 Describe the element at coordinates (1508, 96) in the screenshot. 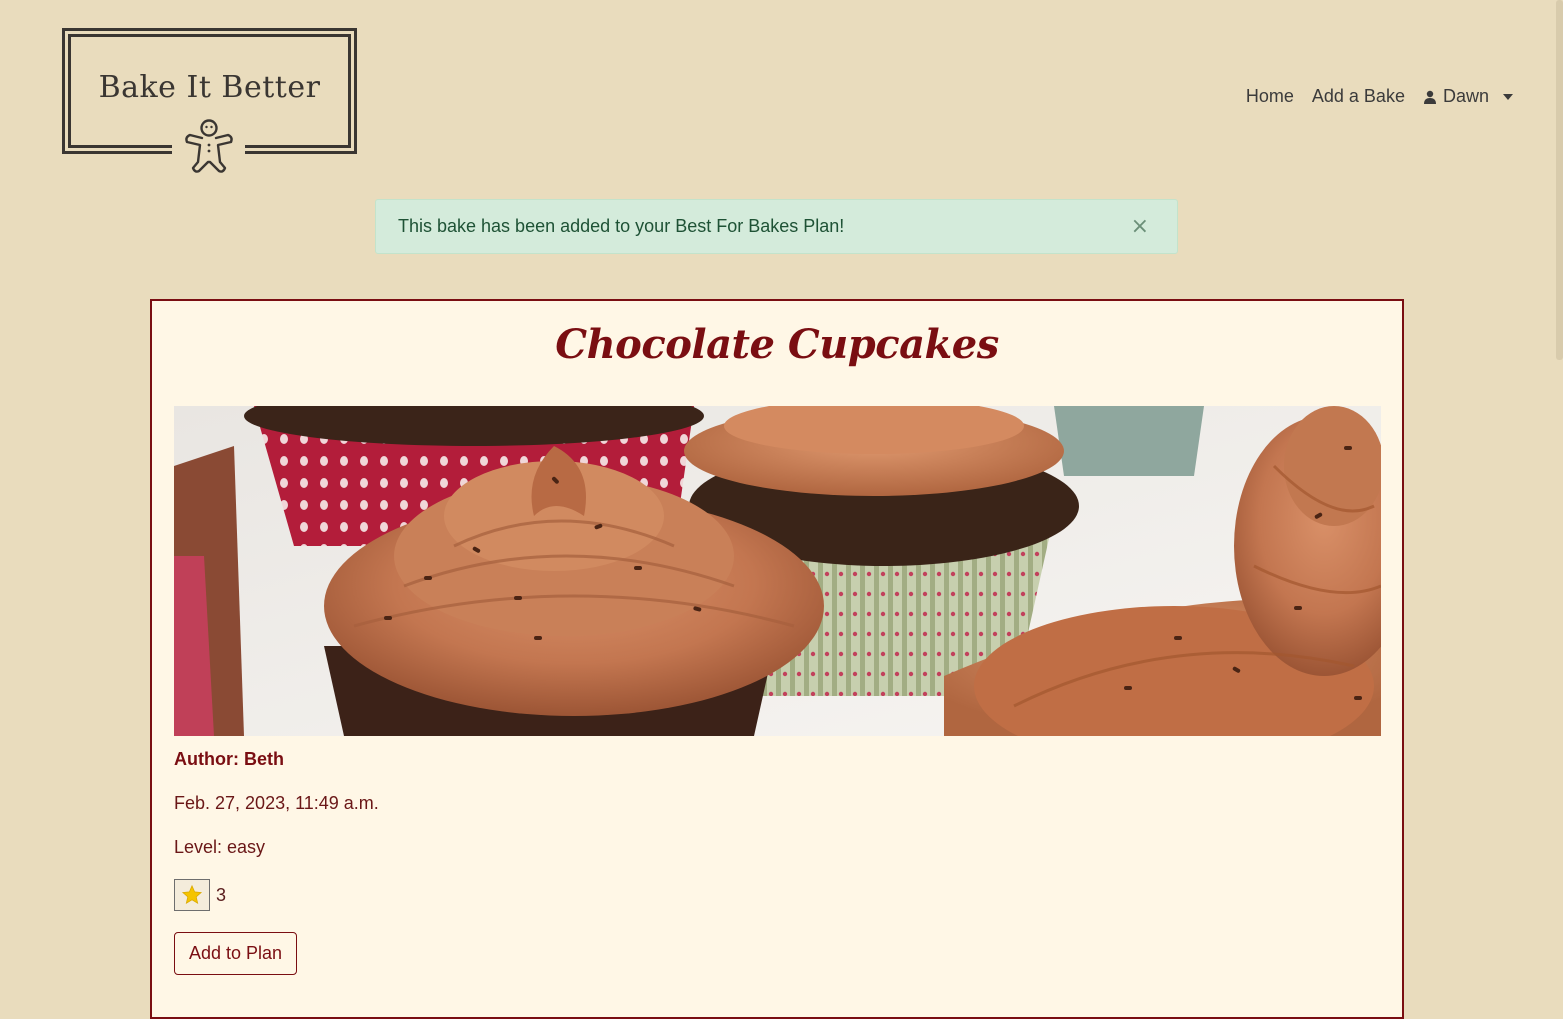

I see `chevron-down-icon` at that location.